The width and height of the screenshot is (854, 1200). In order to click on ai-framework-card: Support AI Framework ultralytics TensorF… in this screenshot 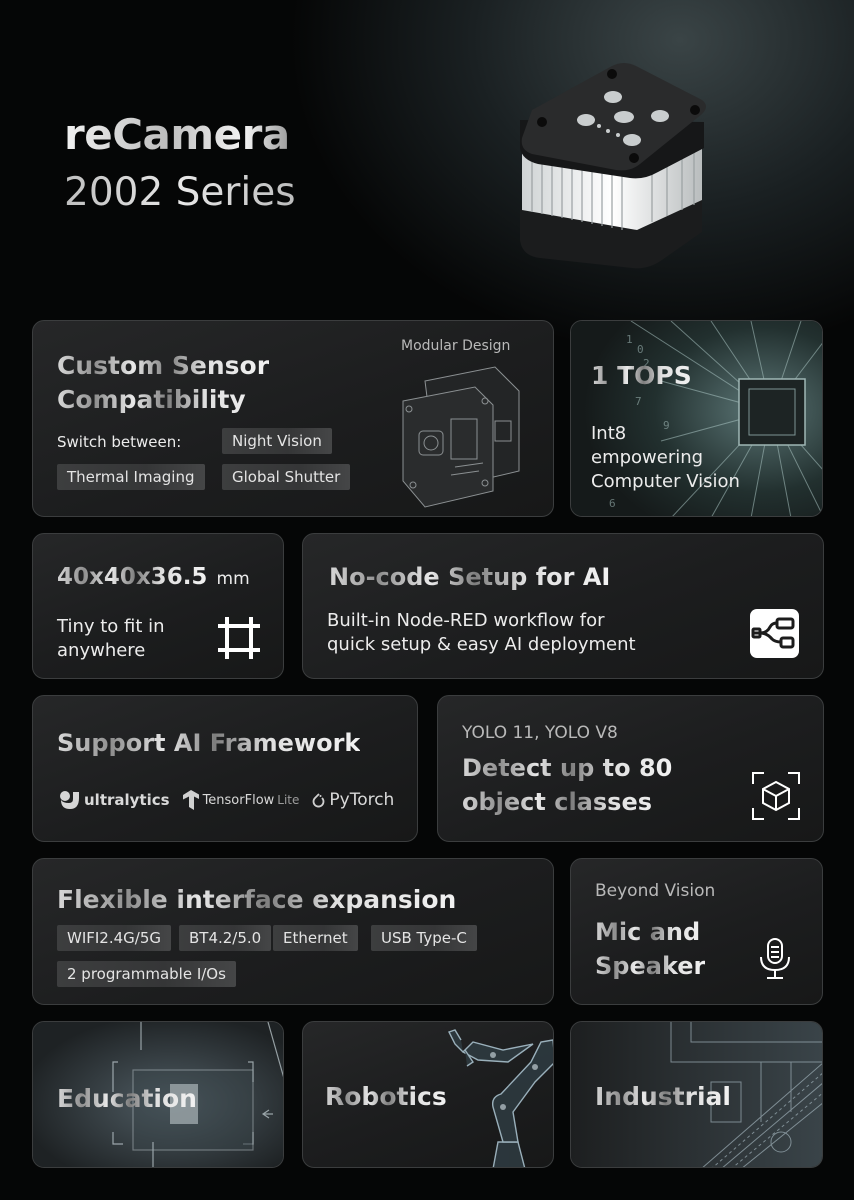, I will do `click(225, 768)`.